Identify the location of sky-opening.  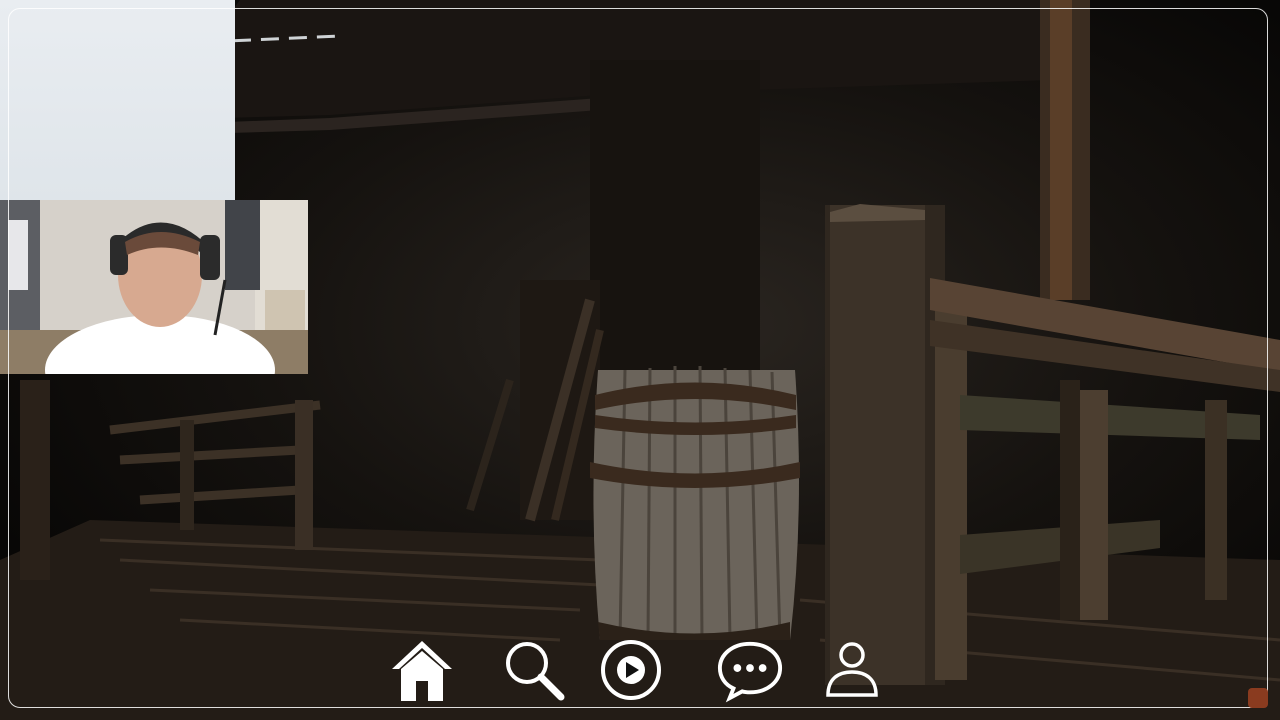
(117, 100).